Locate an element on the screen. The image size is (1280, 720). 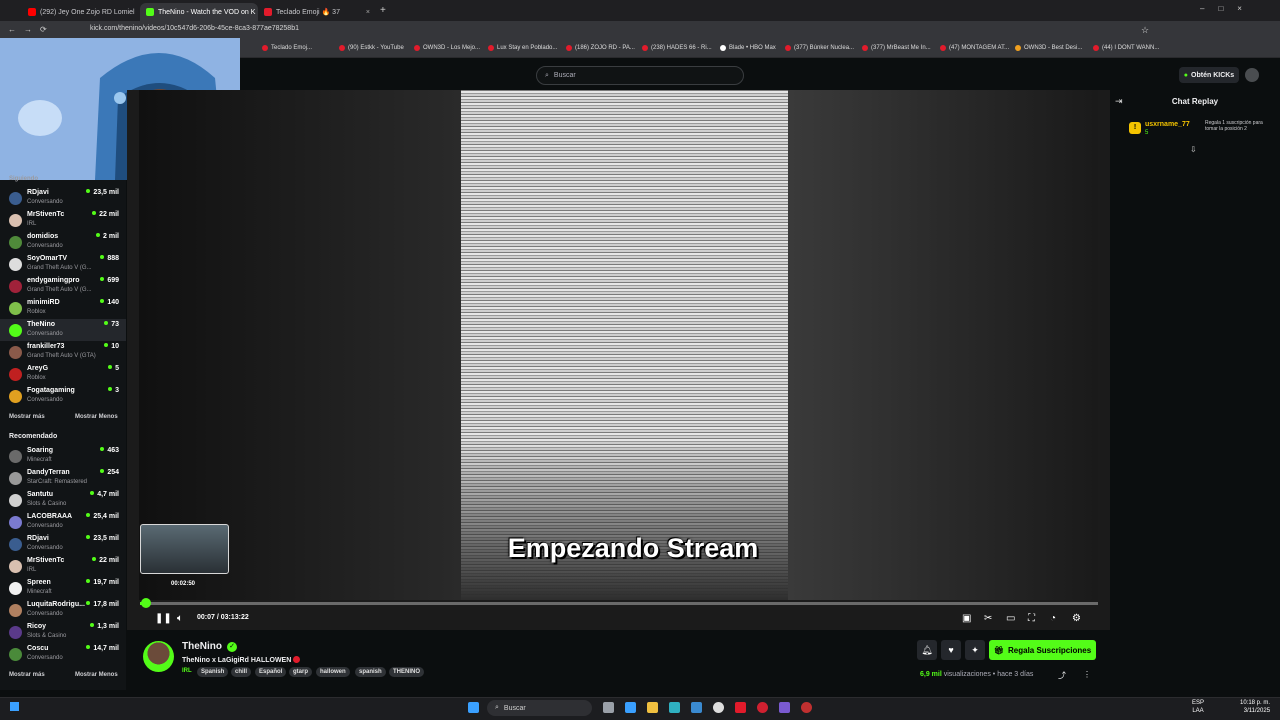
show-more-following-button: Mostrar más is located at coordinates (27, 417).